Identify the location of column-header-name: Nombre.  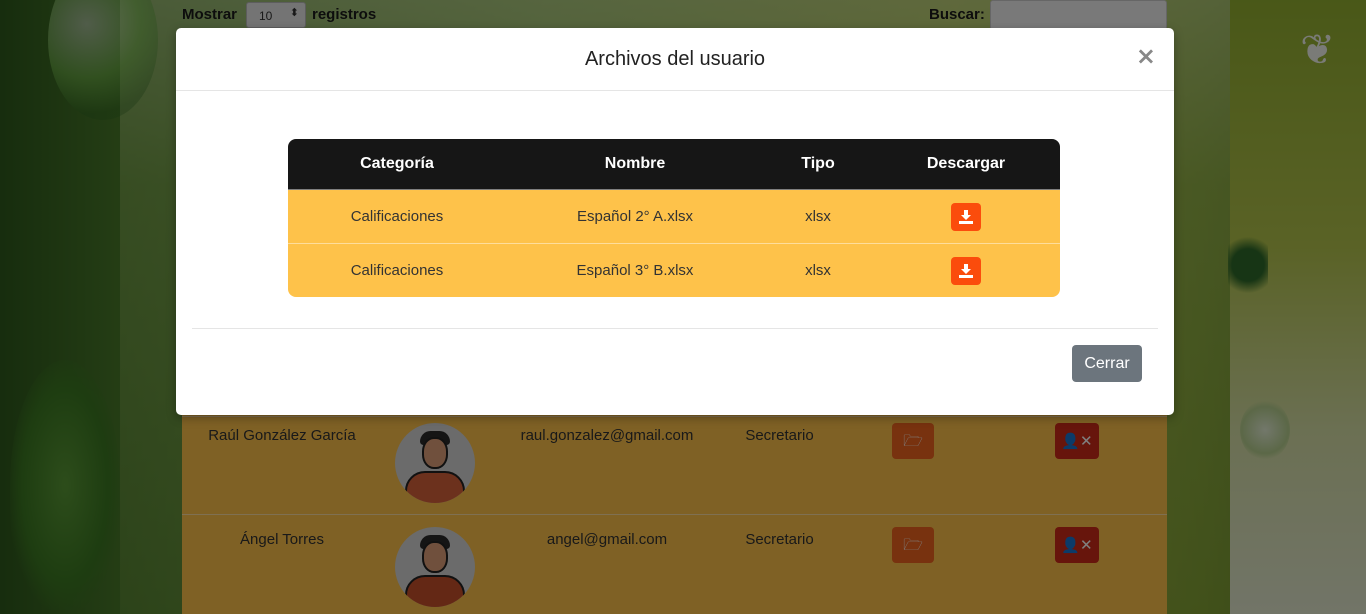
(635, 163).